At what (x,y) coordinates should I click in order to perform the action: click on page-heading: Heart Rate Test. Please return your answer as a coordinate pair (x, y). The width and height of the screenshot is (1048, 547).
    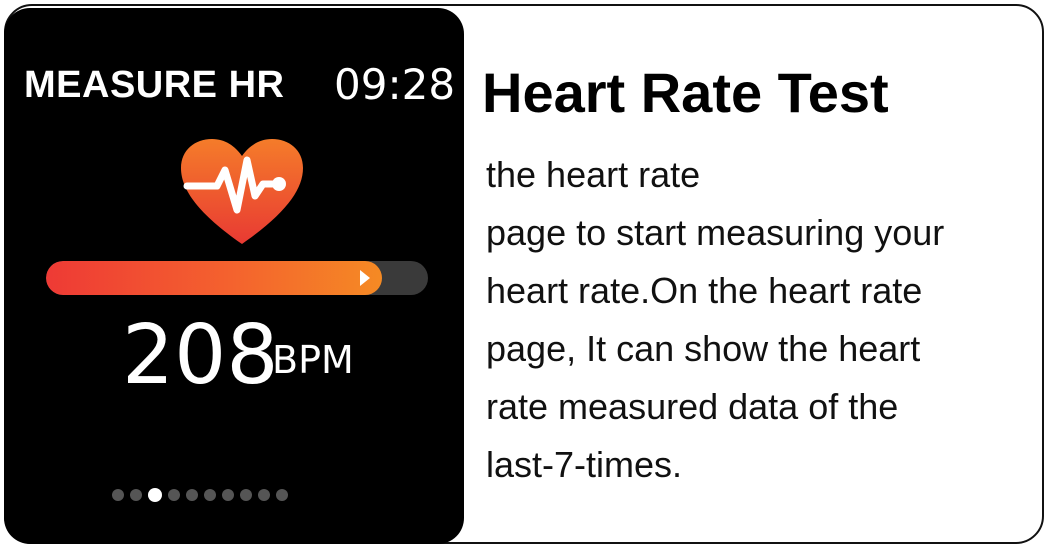
    Looking at the image, I should click on (685, 92).